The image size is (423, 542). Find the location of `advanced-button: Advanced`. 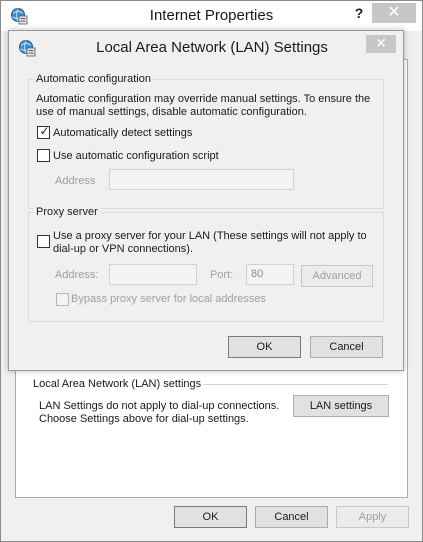

advanced-button: Advanced is located at coordinates (337, 276).